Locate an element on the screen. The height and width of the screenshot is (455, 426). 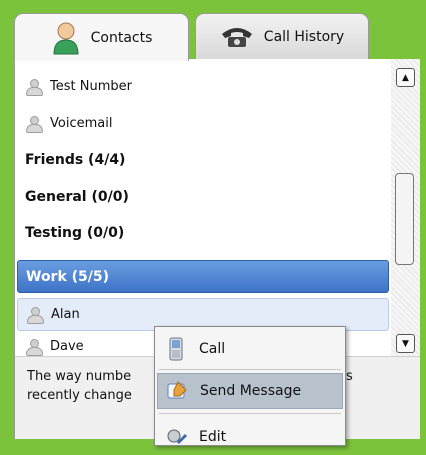
scrollbar-thumb is located at coordinates (404, 219).